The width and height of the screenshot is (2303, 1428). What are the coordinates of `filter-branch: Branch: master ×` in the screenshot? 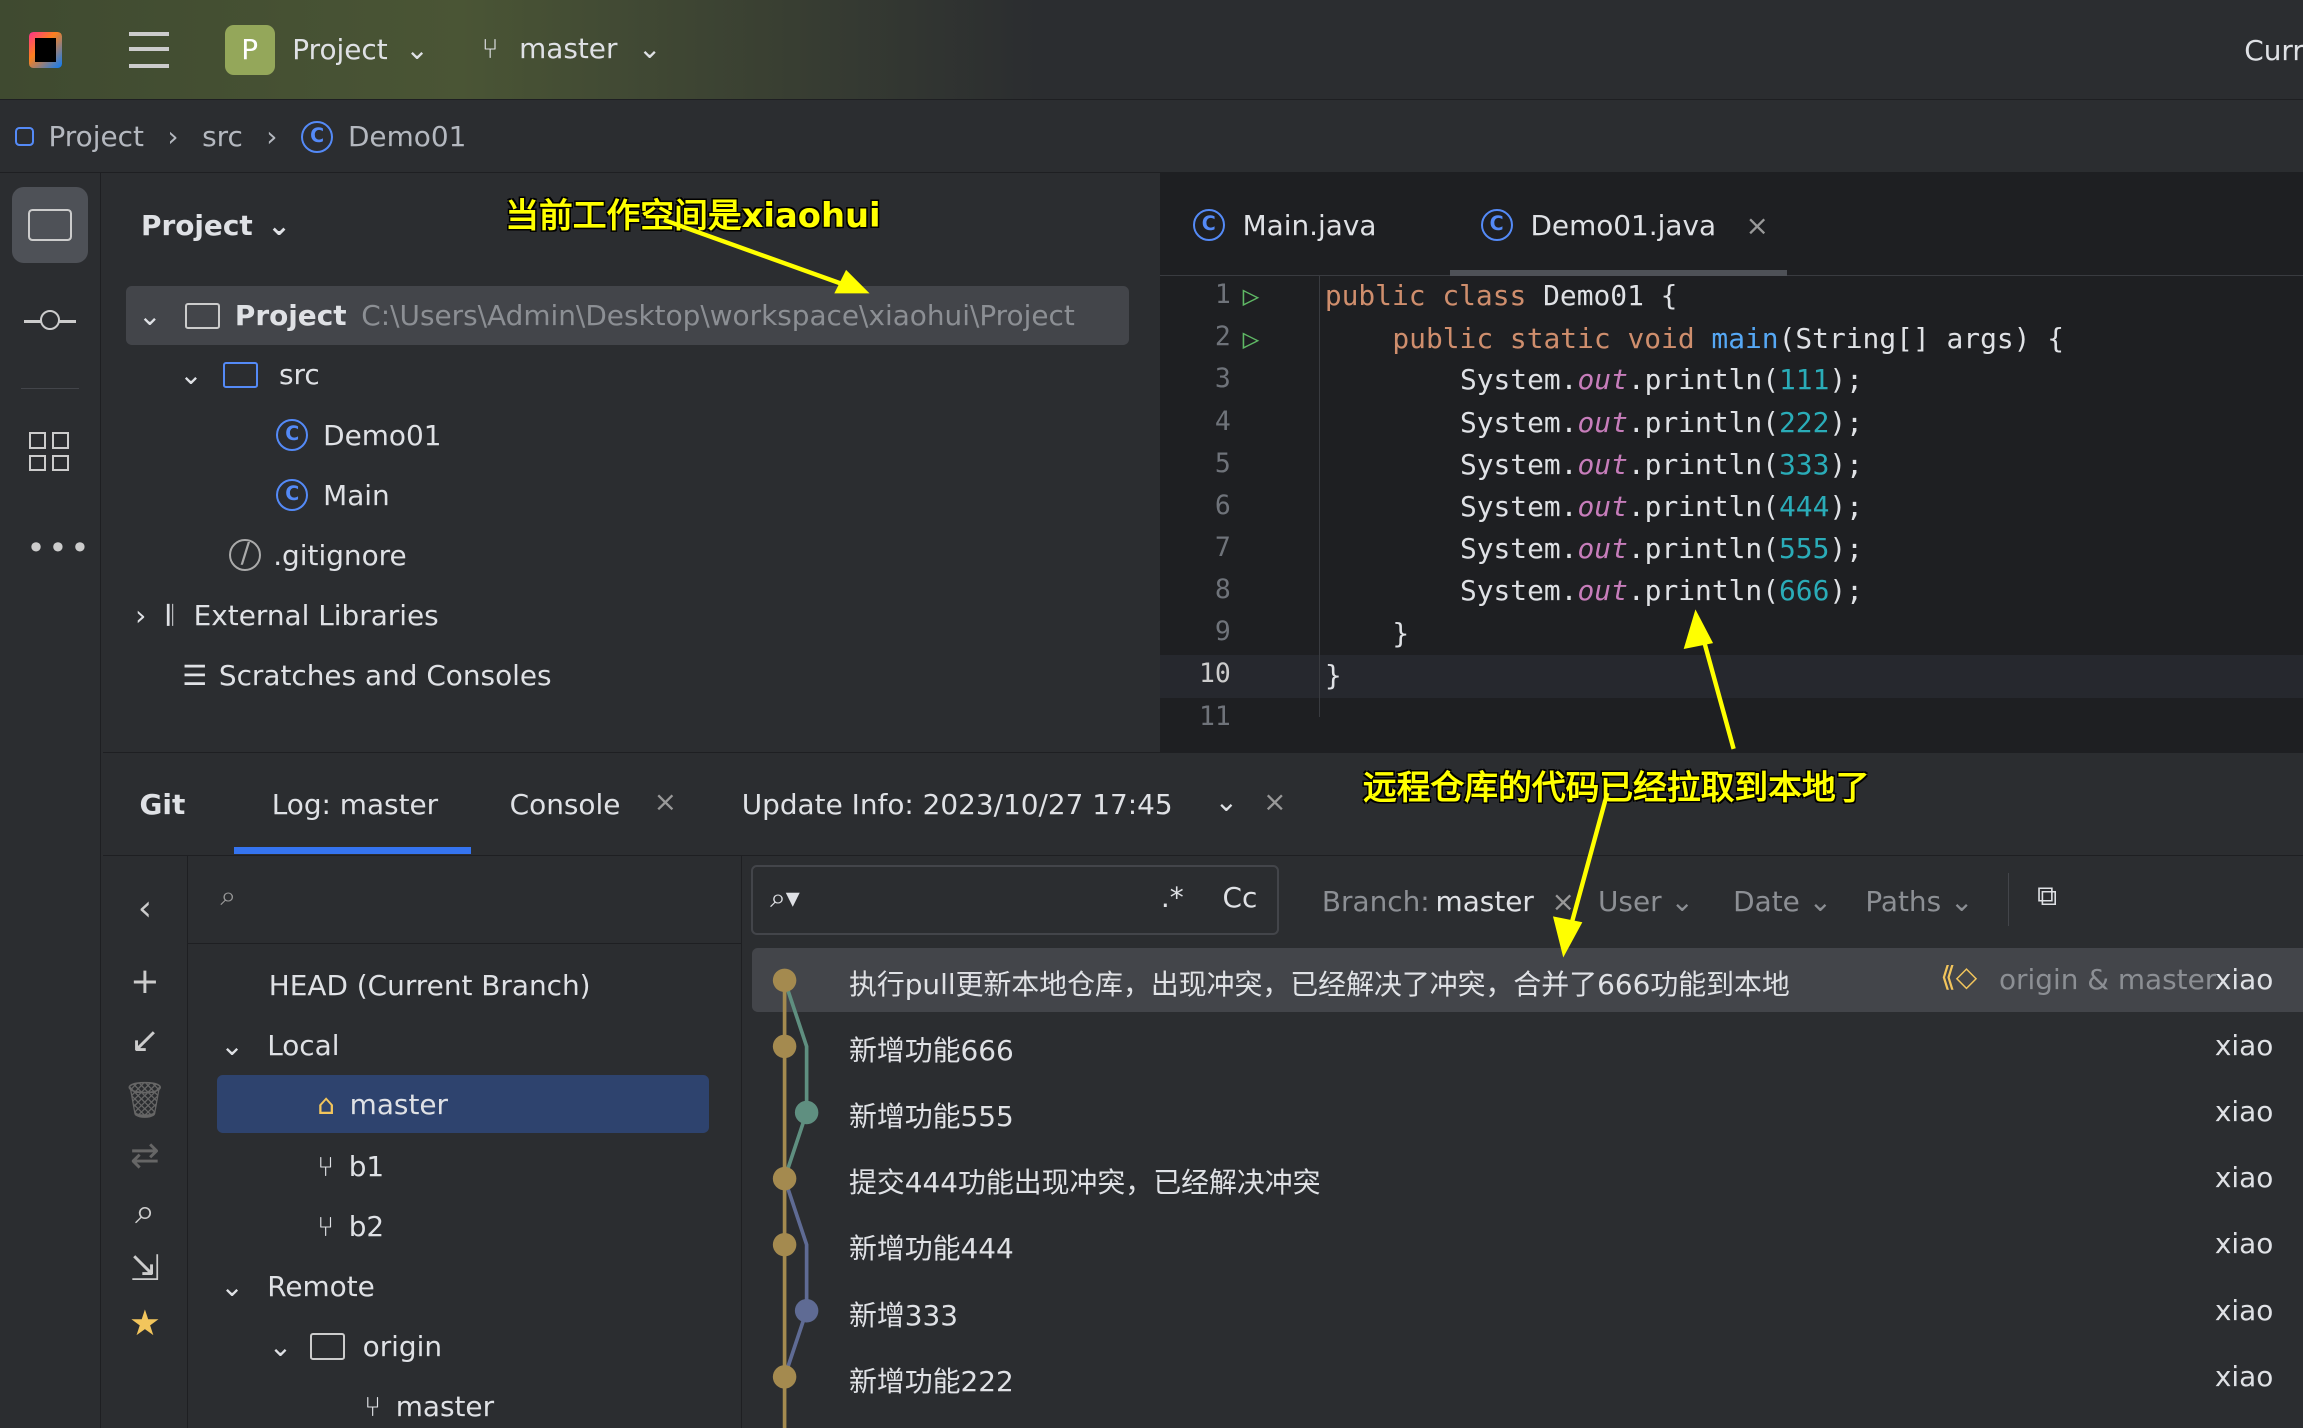 It's located at (1448, 901).